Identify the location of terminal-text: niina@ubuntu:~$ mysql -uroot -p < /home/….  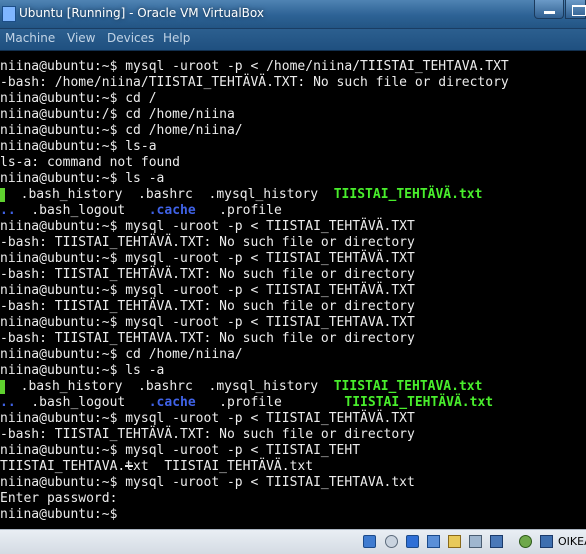
(254, 66).